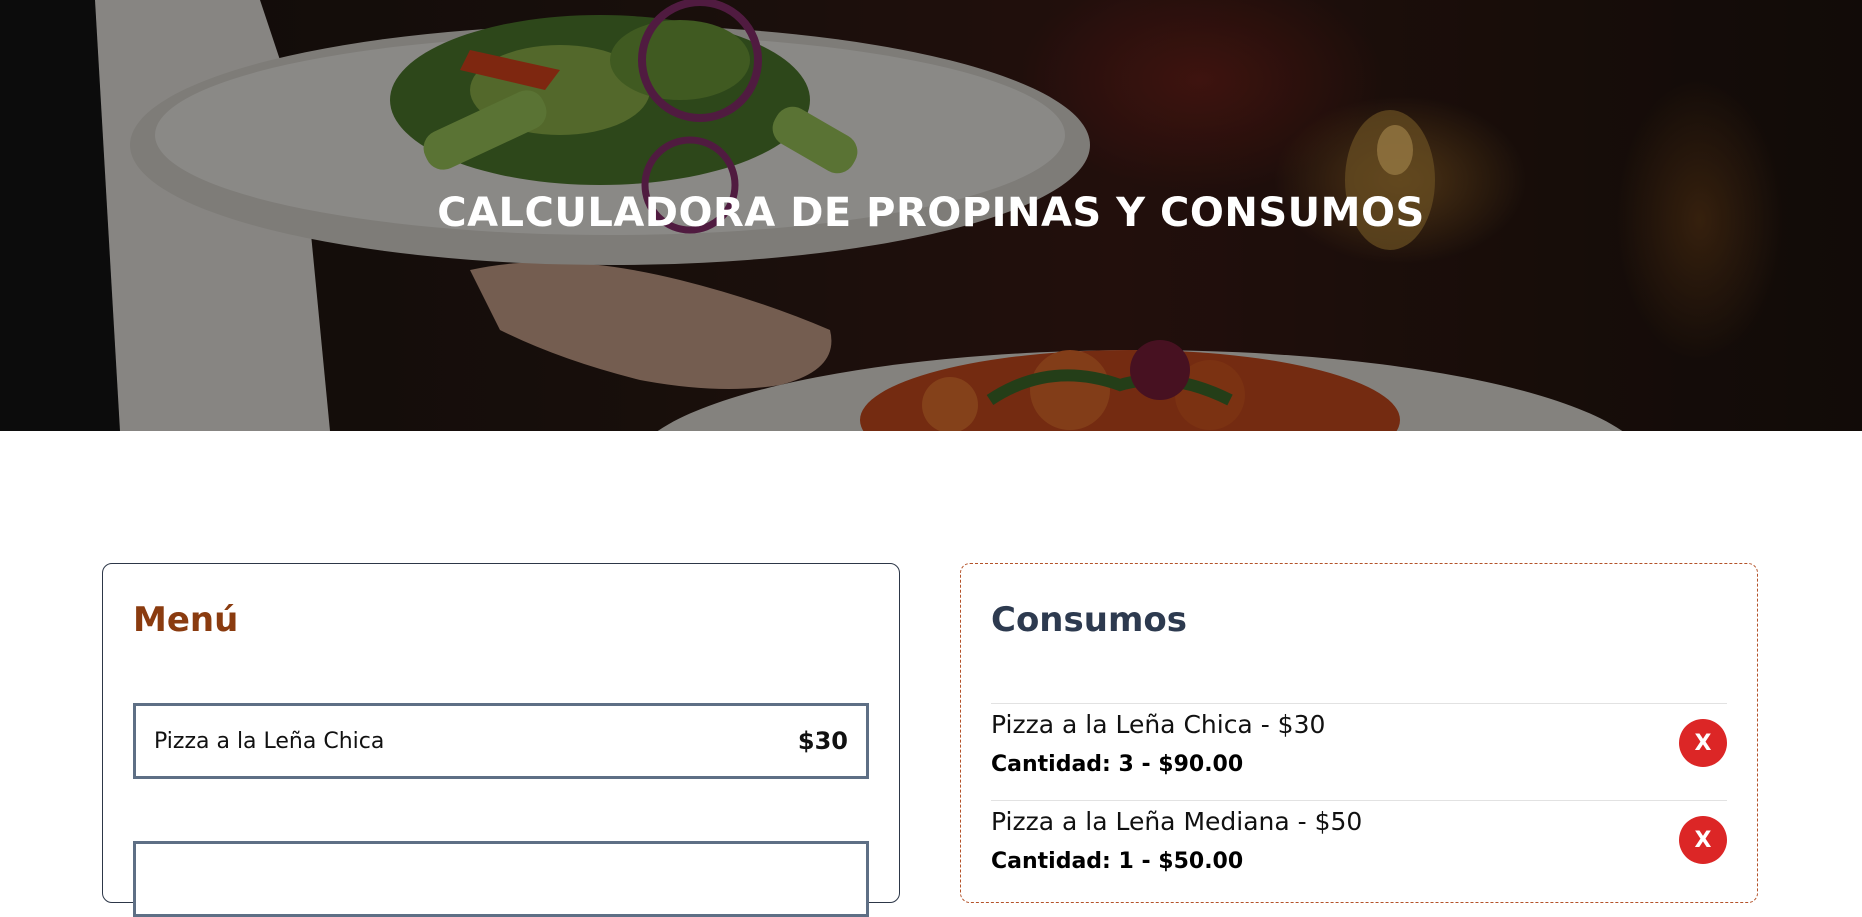 This screenshot has width=1862, height=917. What do you see at coordinates (931, 213) in the screenshot?
I see `page-title: CALCULADORA DE PROPINAS Y CONSUMOS` at bounding box center [931, 213].